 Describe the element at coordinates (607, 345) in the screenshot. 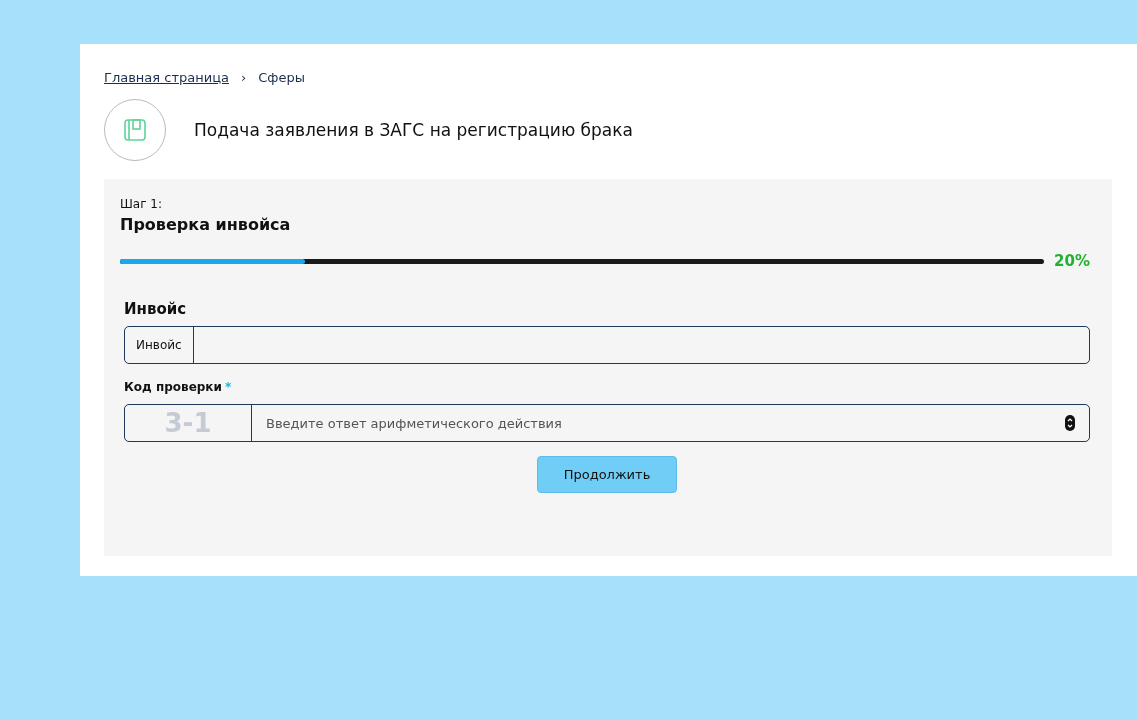

I see `invoice-field: Инвойс` at that location.